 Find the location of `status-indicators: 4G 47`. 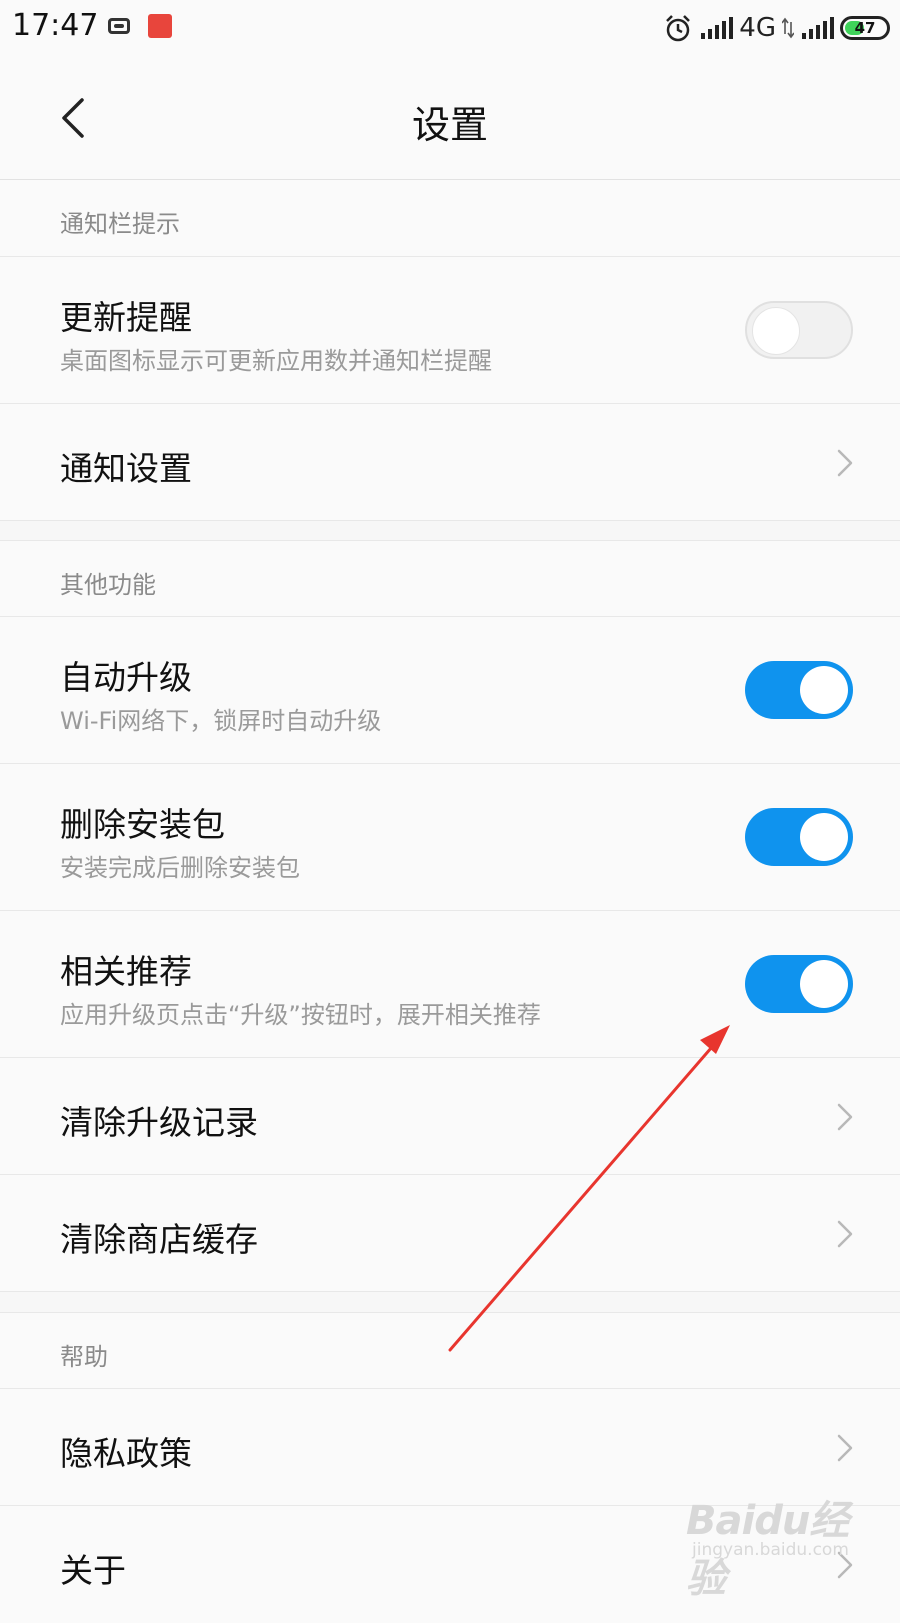

status-indicators: 4G 47 is located at coordinates (776, 28).